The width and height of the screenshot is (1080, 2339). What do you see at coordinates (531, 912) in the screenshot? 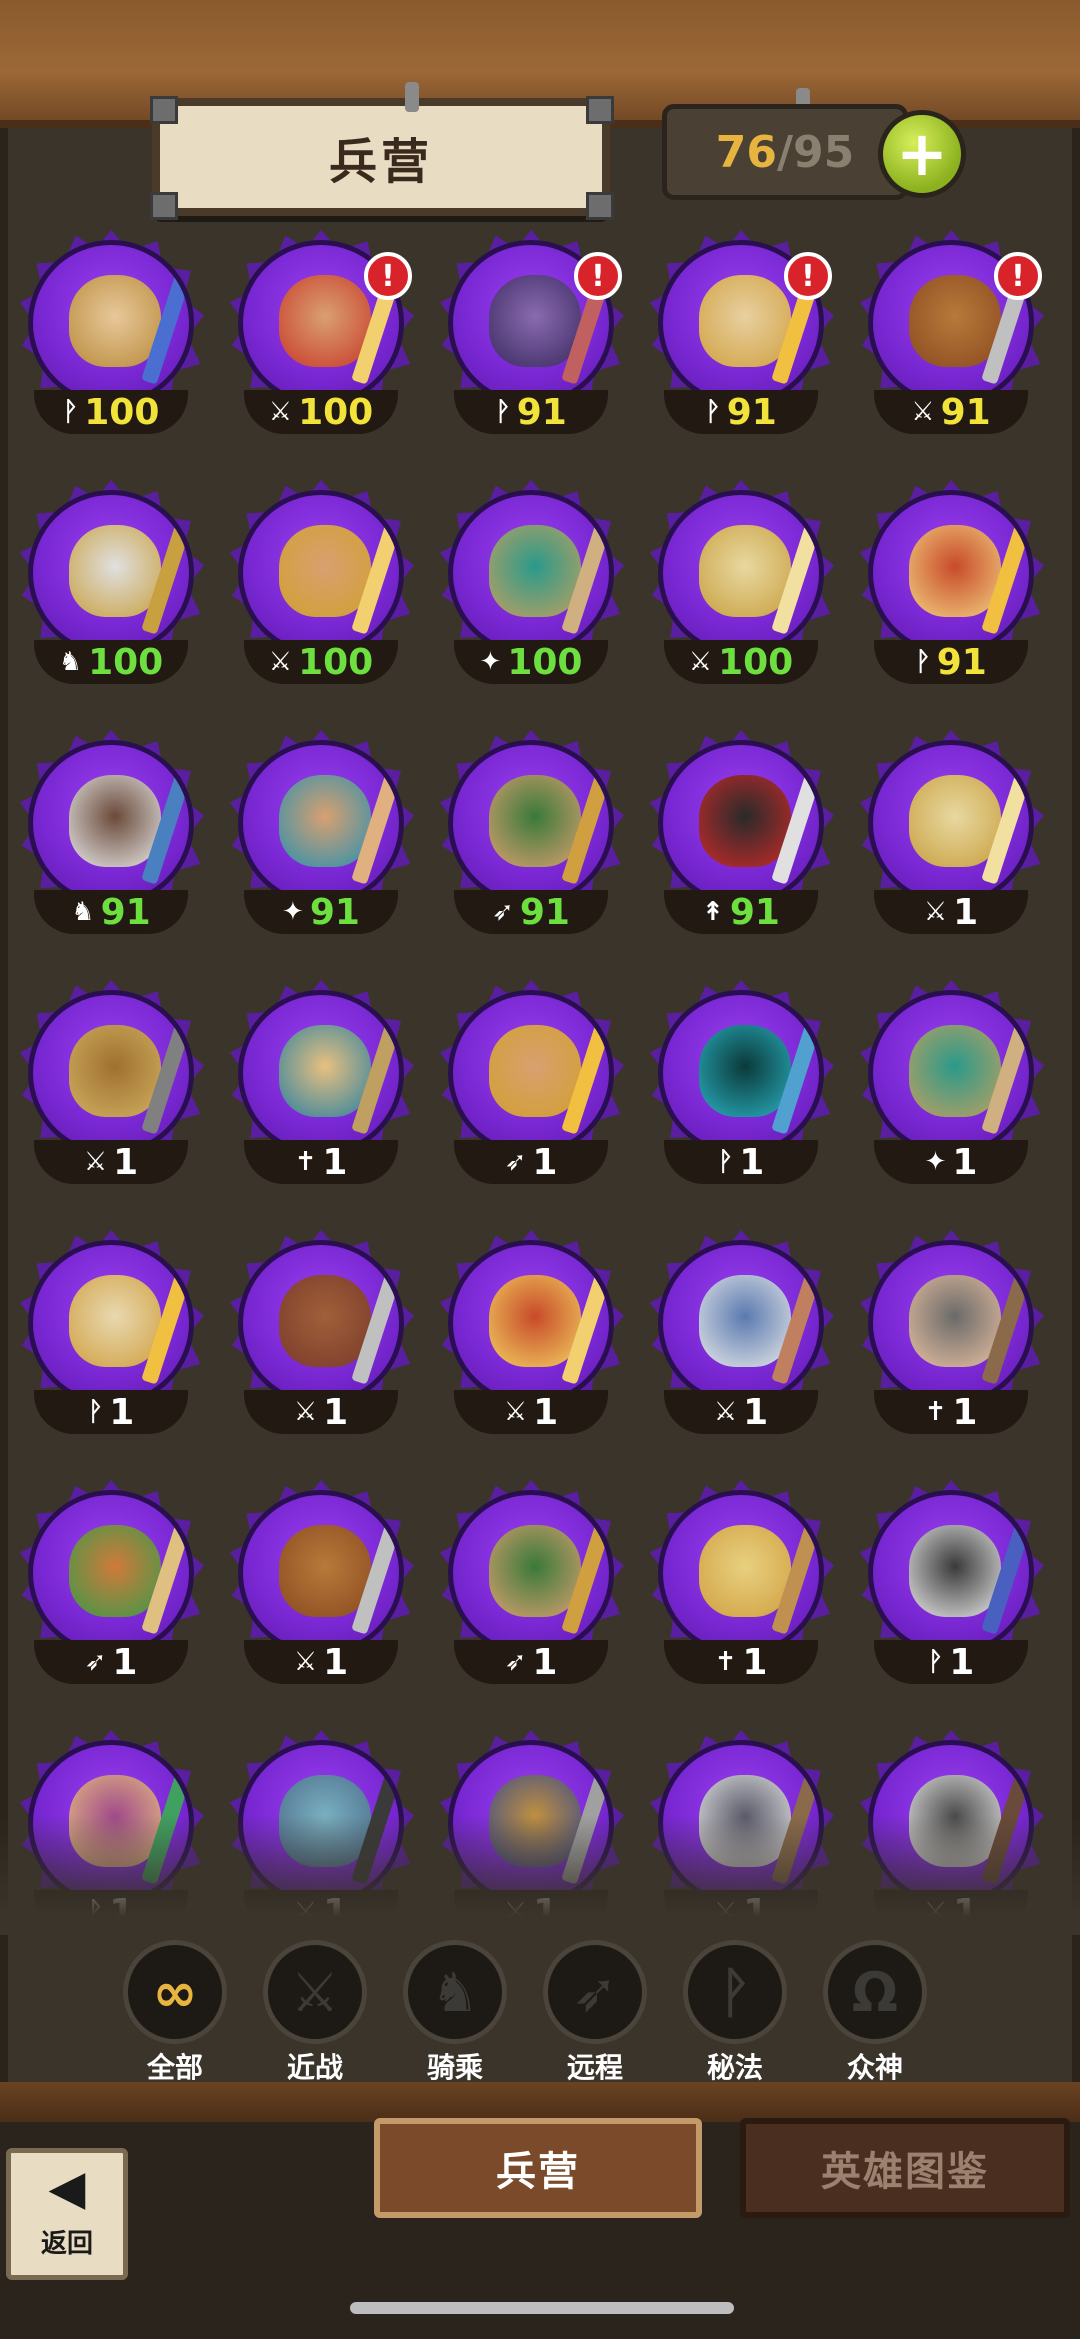
I see `hero-level-bar: ➶ 91` at bounding box center [531, 912].